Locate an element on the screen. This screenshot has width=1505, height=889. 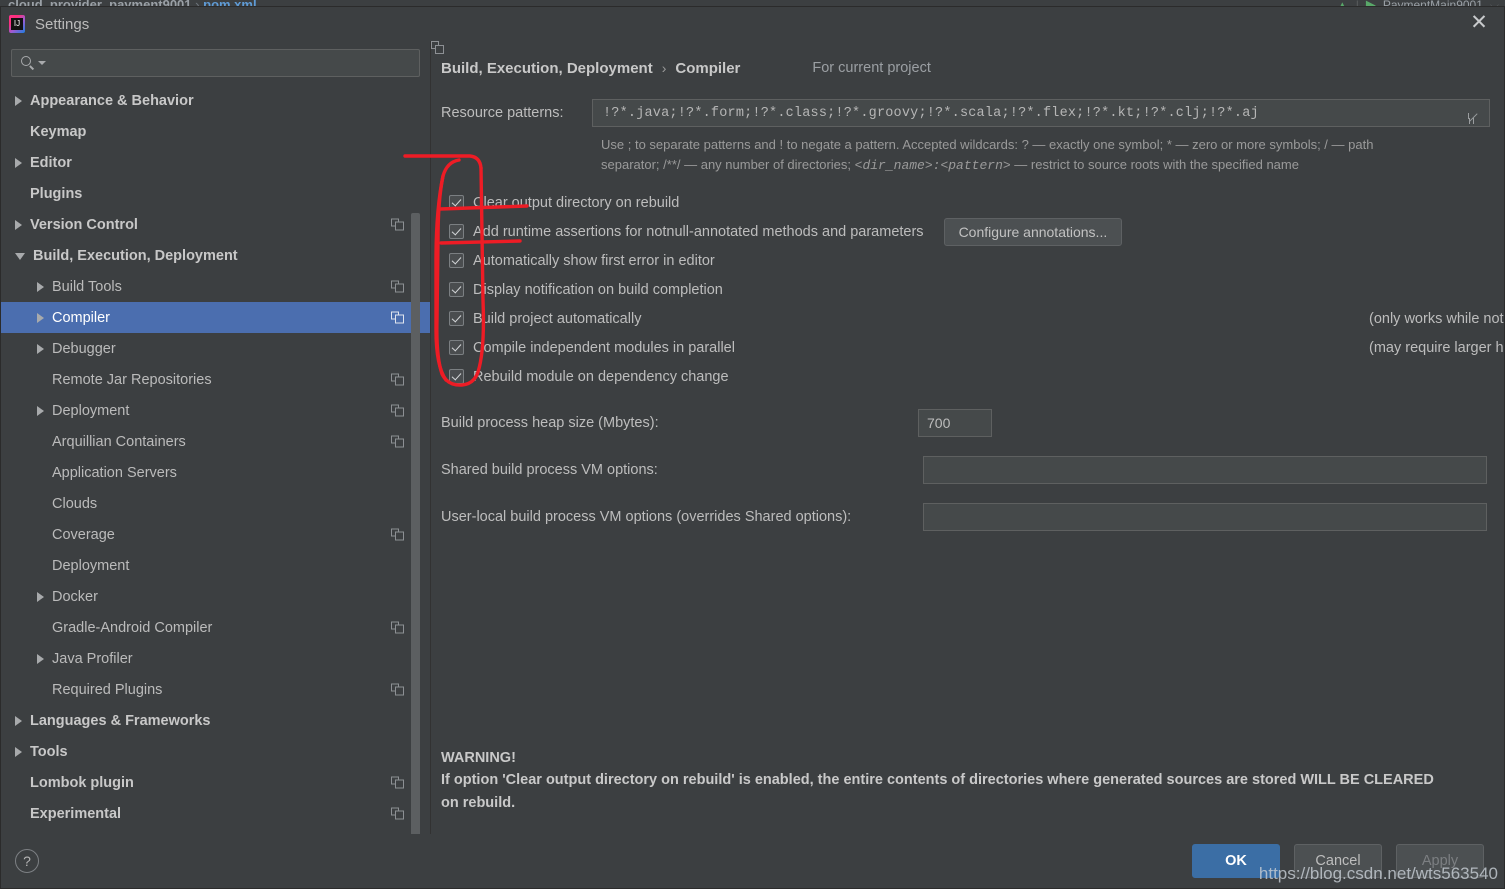
sidebar-item-label: Editor is located at coordinates (51, 162).